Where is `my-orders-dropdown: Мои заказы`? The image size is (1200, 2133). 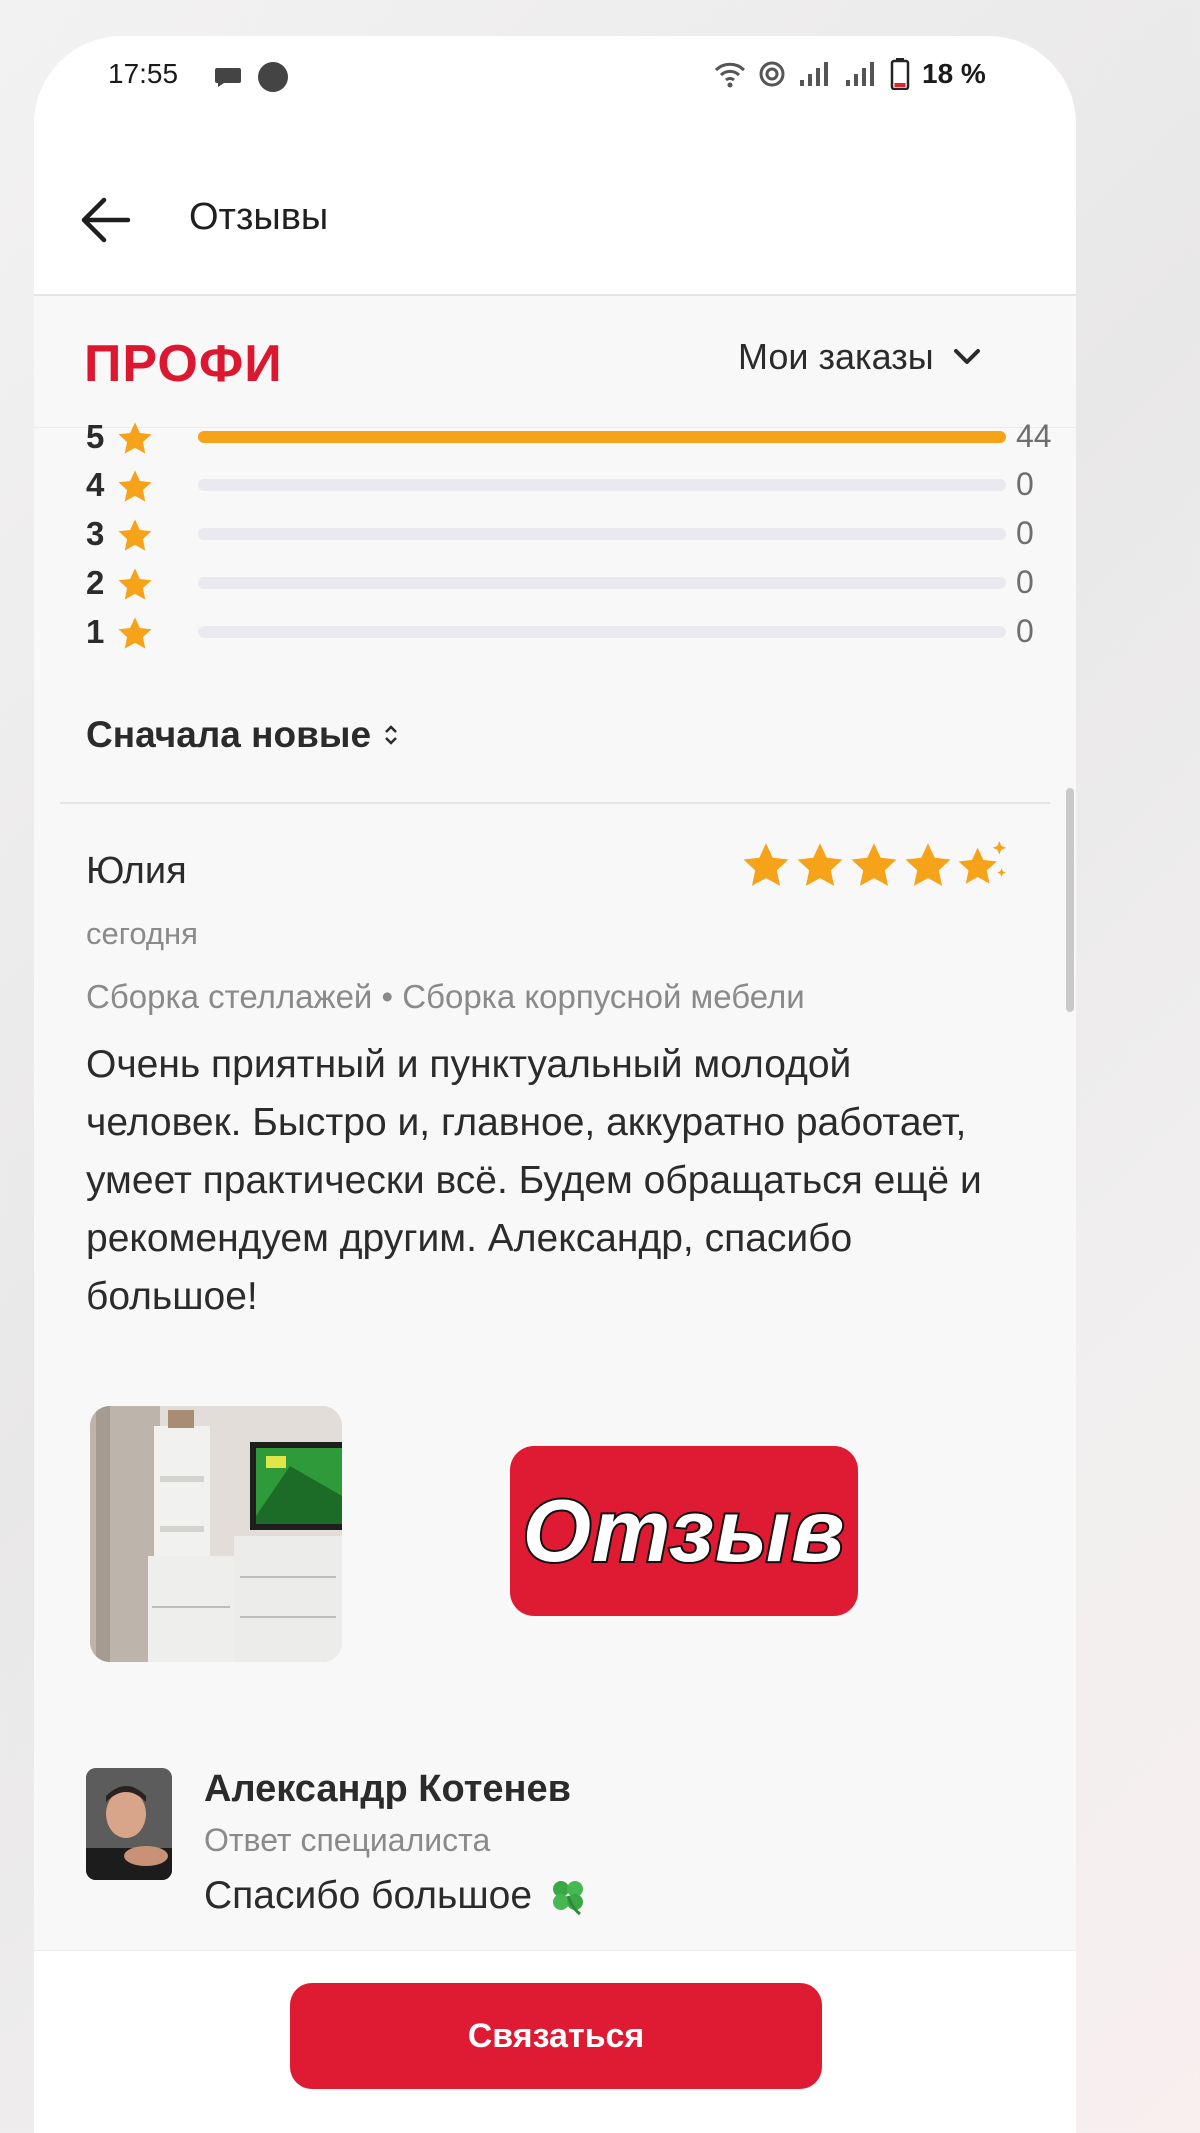
my-orders-dropdown: Мои заказы is located at coordinates (860, 357).